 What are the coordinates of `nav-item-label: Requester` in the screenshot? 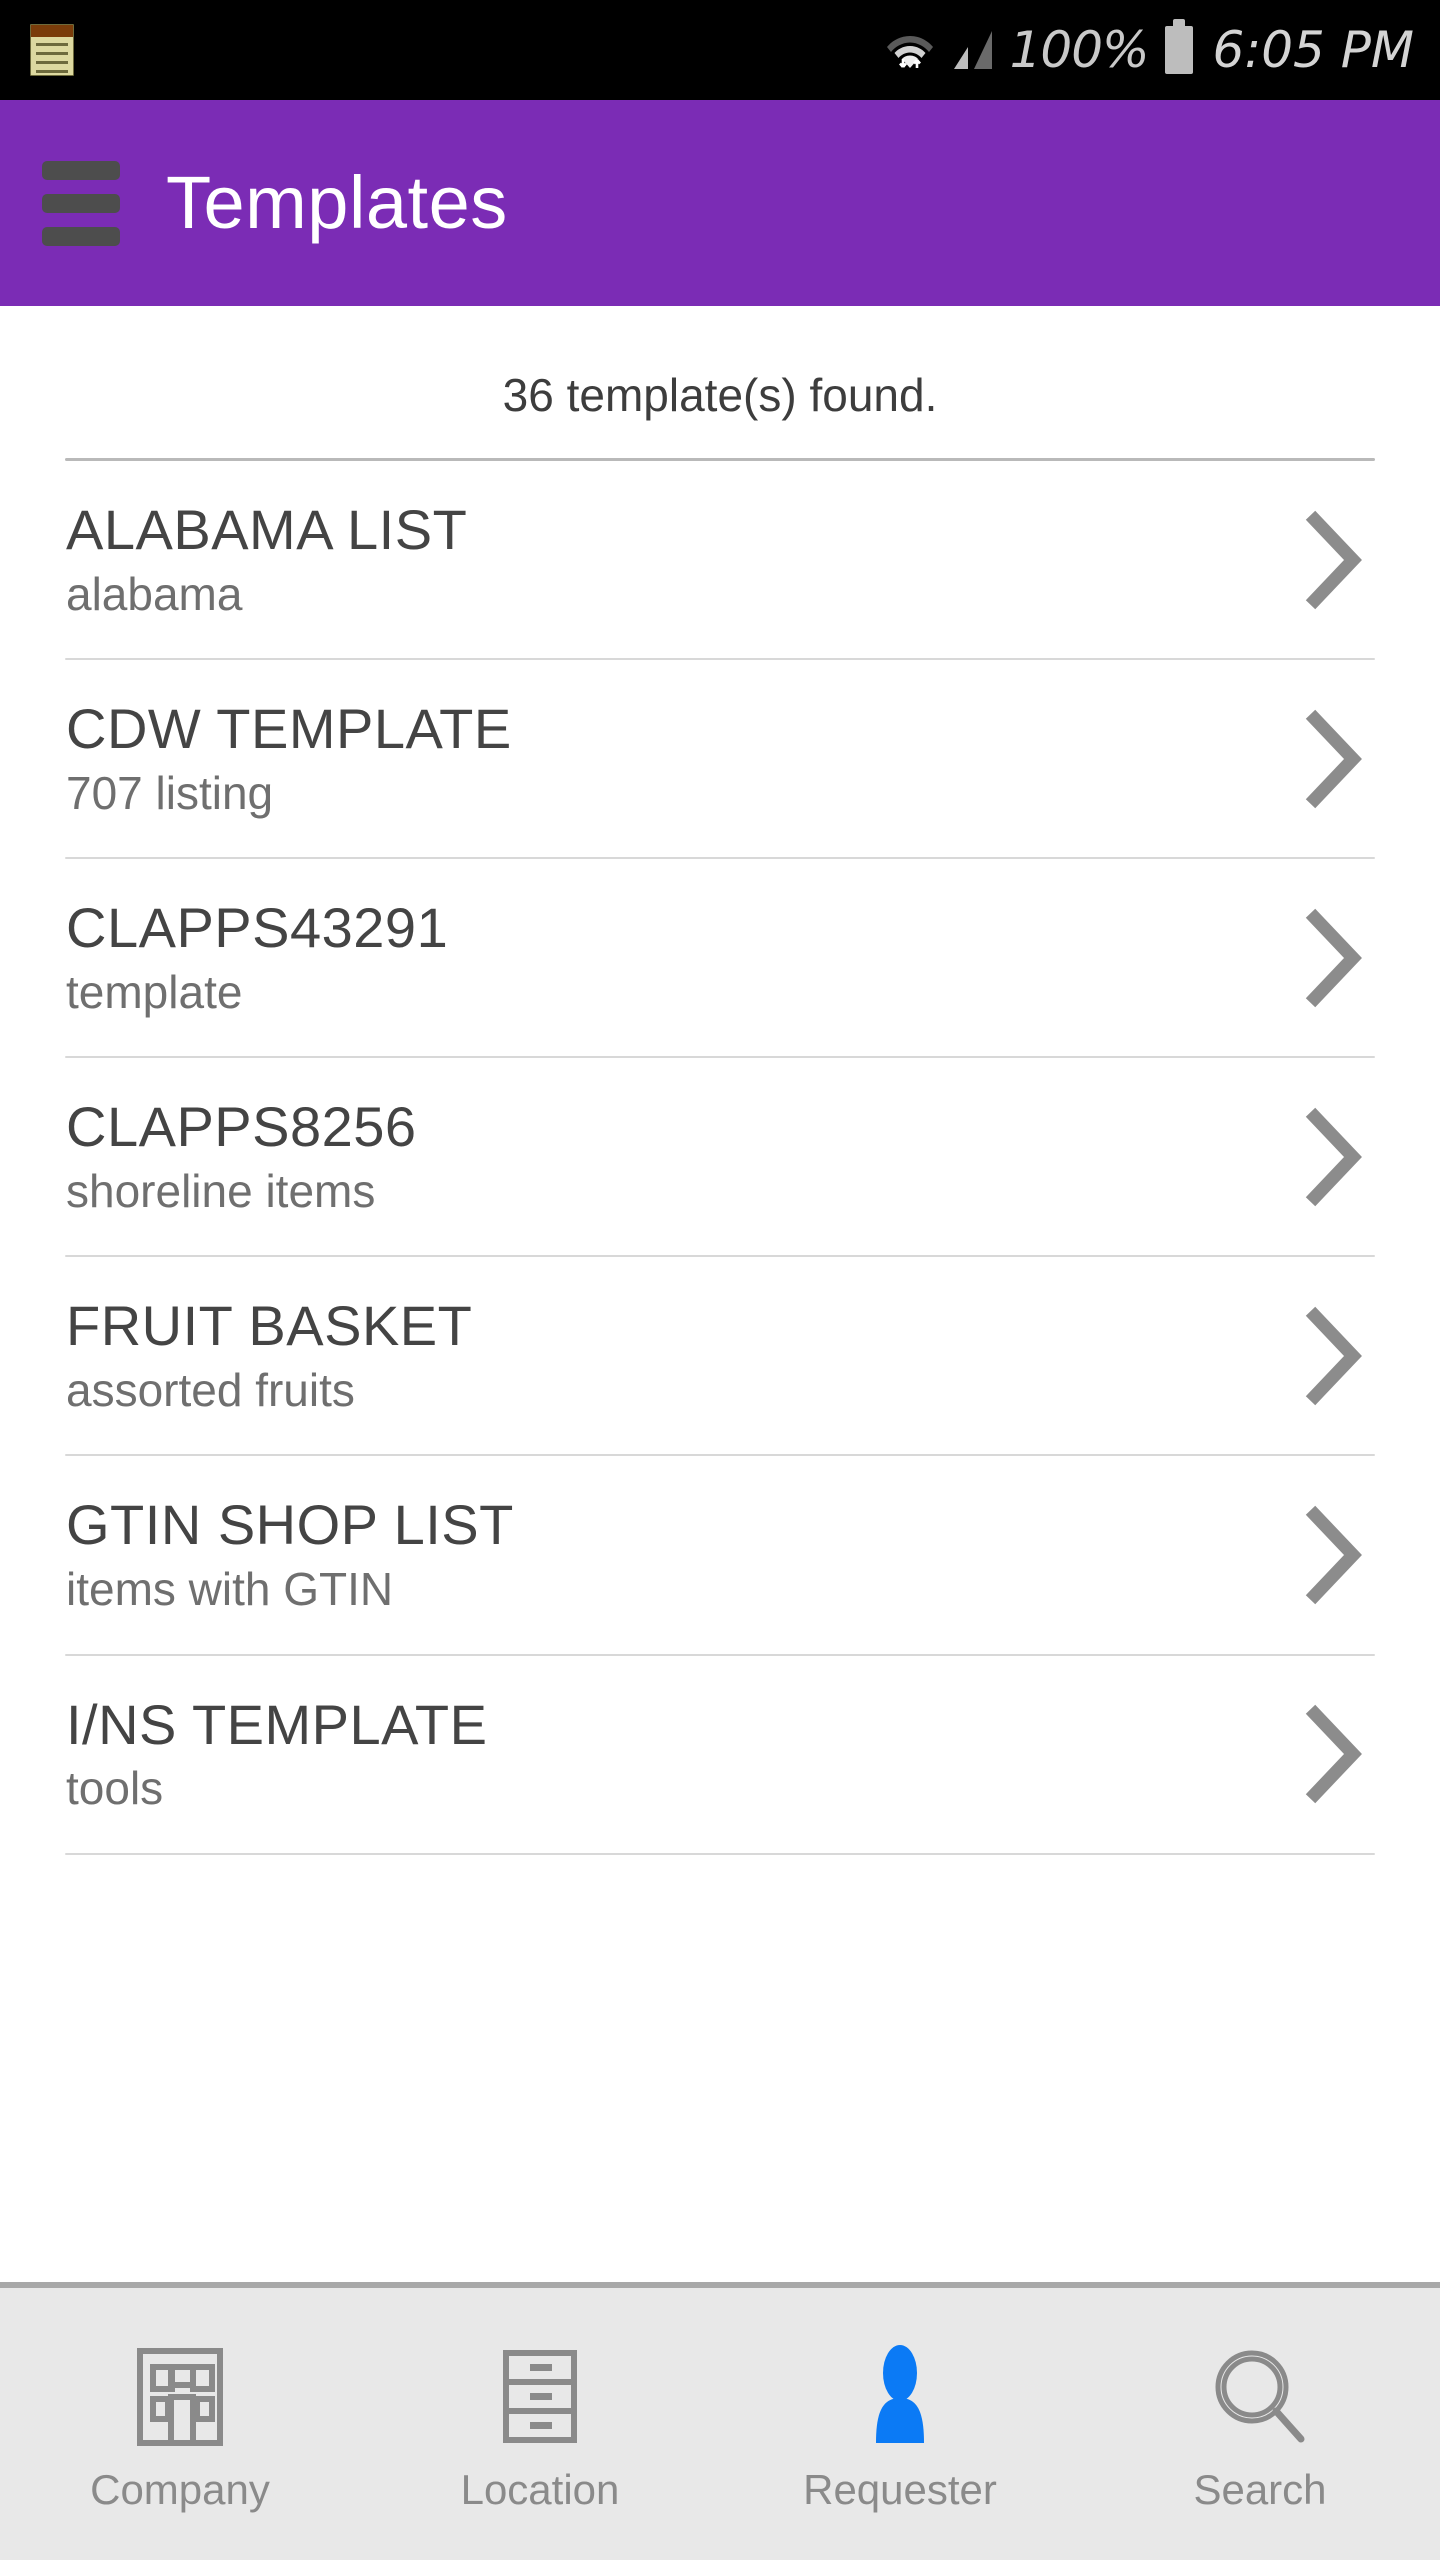 It's located at (900, 2489).